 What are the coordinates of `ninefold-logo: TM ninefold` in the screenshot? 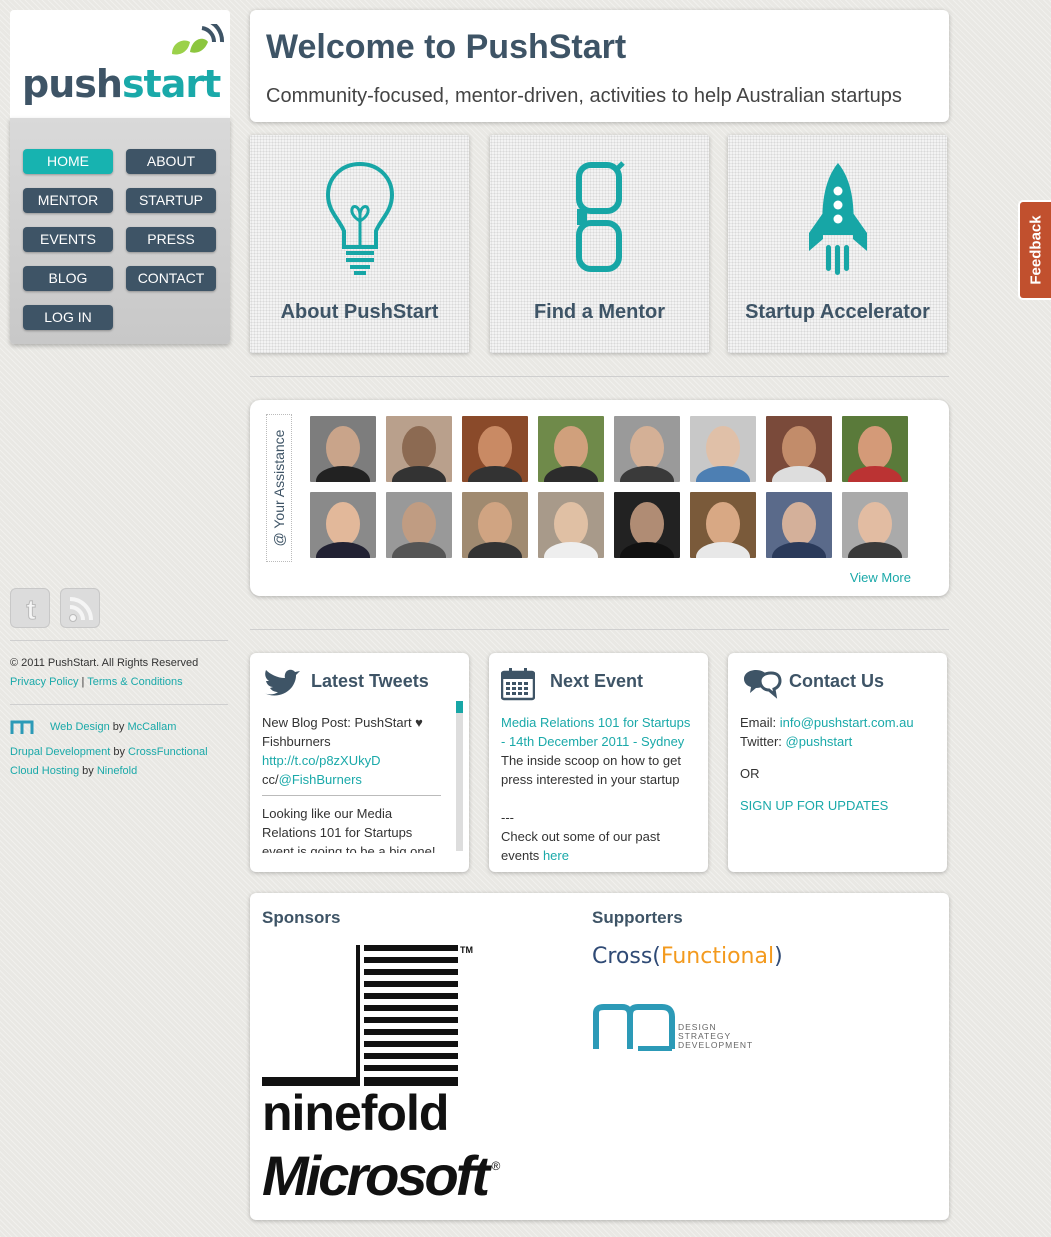 It's located at (369, 1043).